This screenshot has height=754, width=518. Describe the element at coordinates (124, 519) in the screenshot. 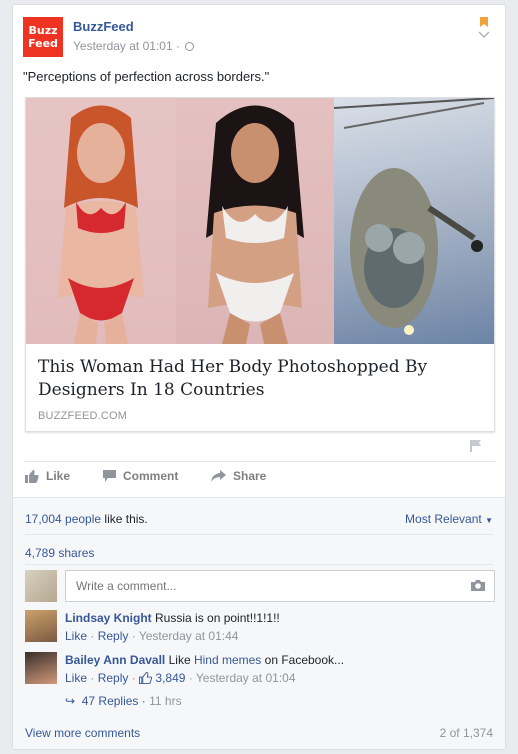

I see `likes-summary-rest: like this.` at that location.